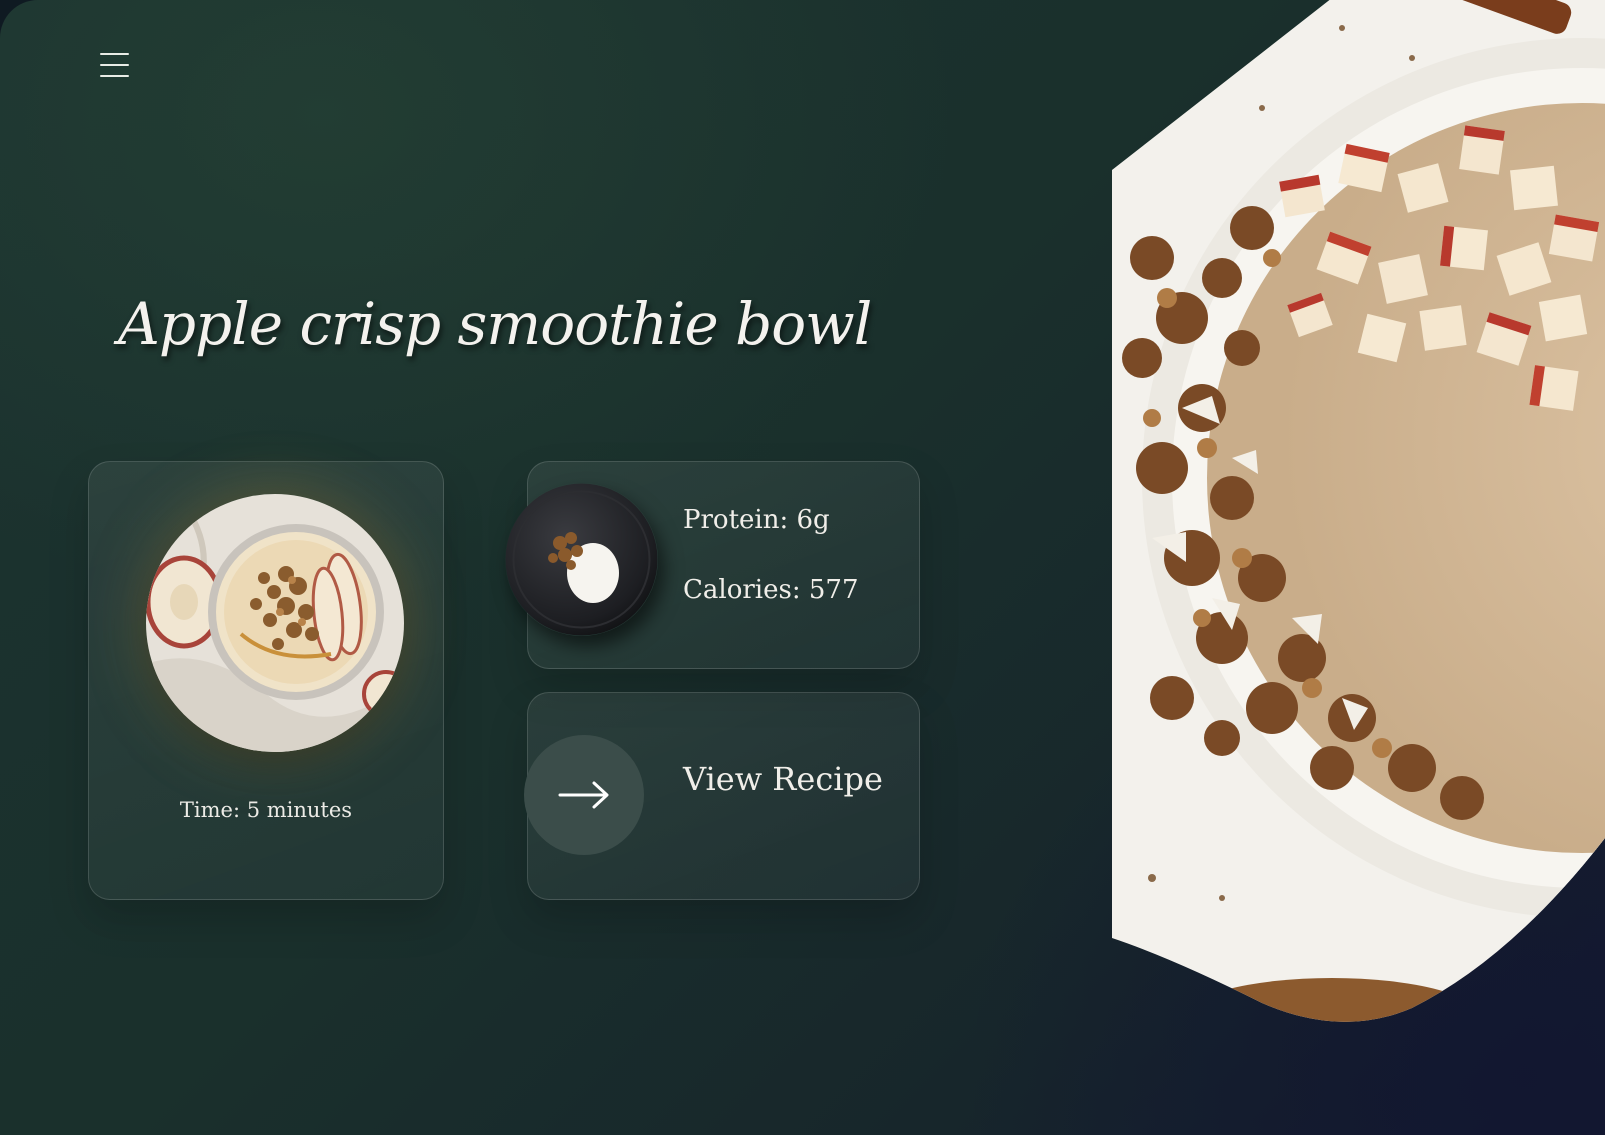 The image size is (1605, 1135). Describe the element at coordinates (275, 623) in the screenshot. I see `smoothie-bowl-photo` at that location.